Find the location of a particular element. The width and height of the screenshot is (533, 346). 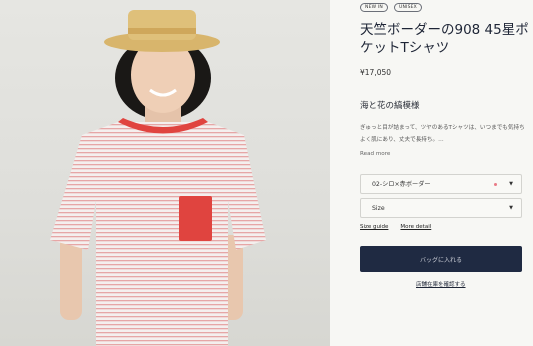

store-stock-link: 店舗在庫を確認する is located at coordinates (441, 284).